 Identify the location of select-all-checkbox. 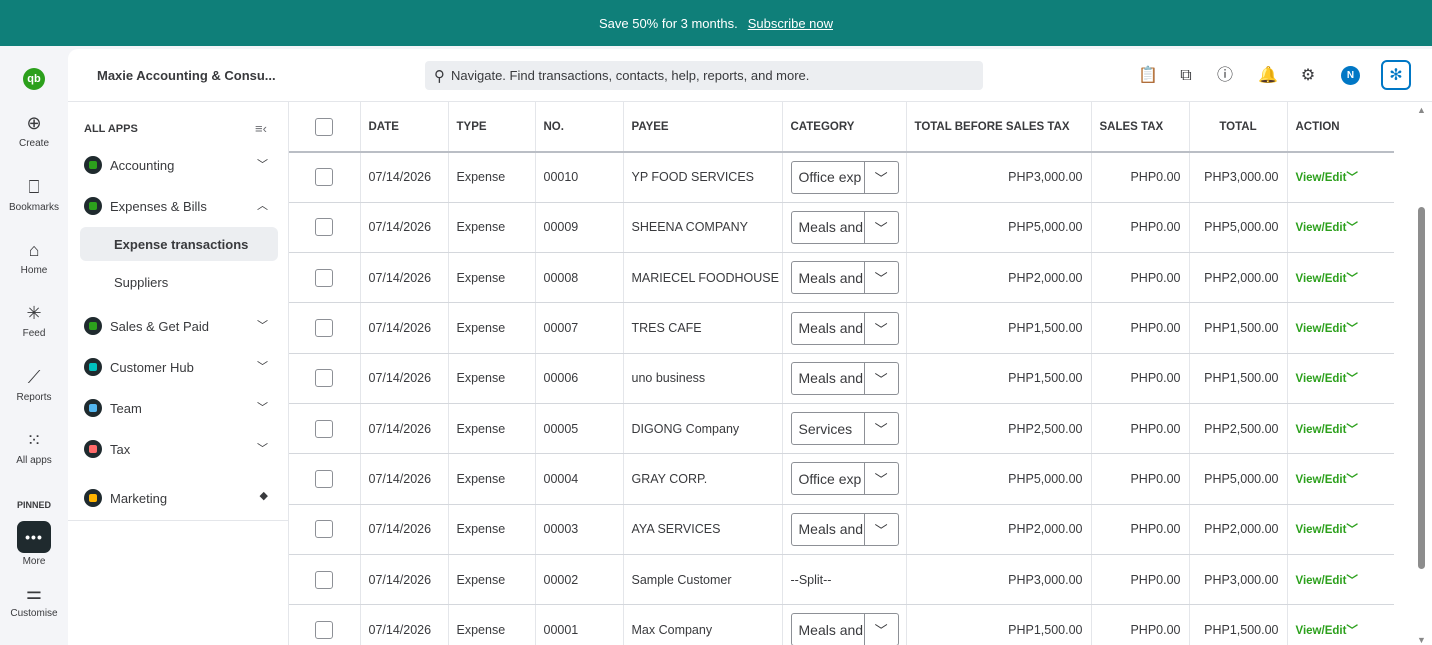
(324, 126).